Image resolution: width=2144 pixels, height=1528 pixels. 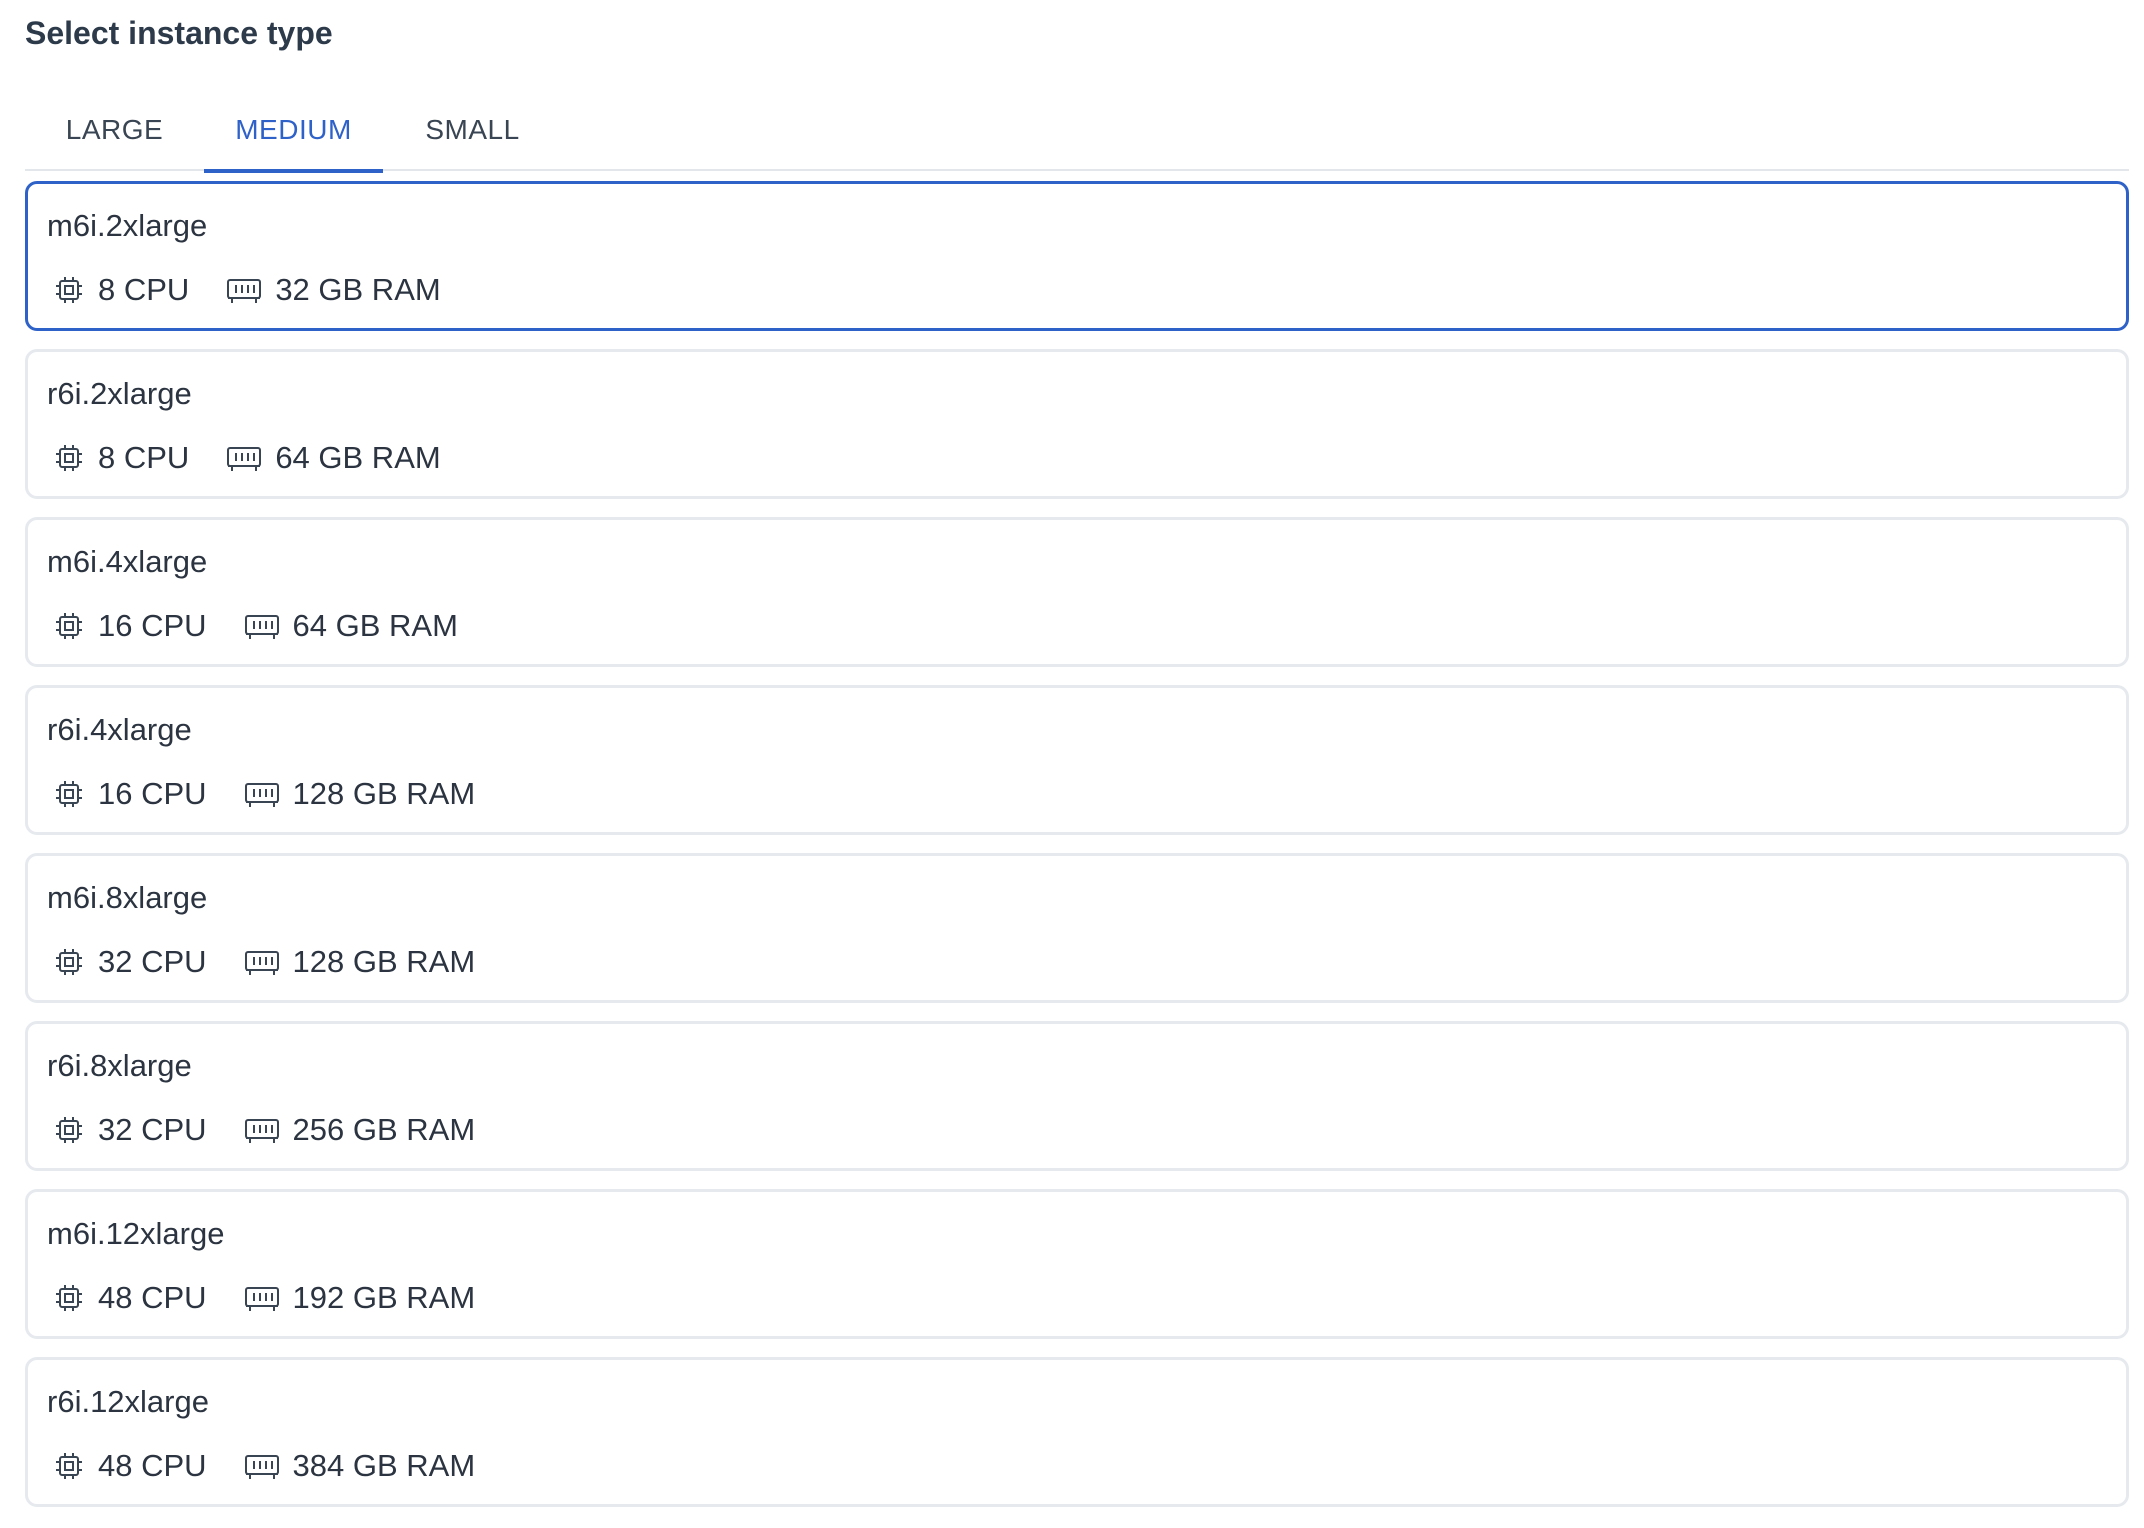 What do you see at coordinates (1077, 1096) in the screenshot?
I see `instance-card-r6i-8xlarge: r6i.8xlarge 32 CPU 256 GB RAM` at bounding box center [1077, 1096].